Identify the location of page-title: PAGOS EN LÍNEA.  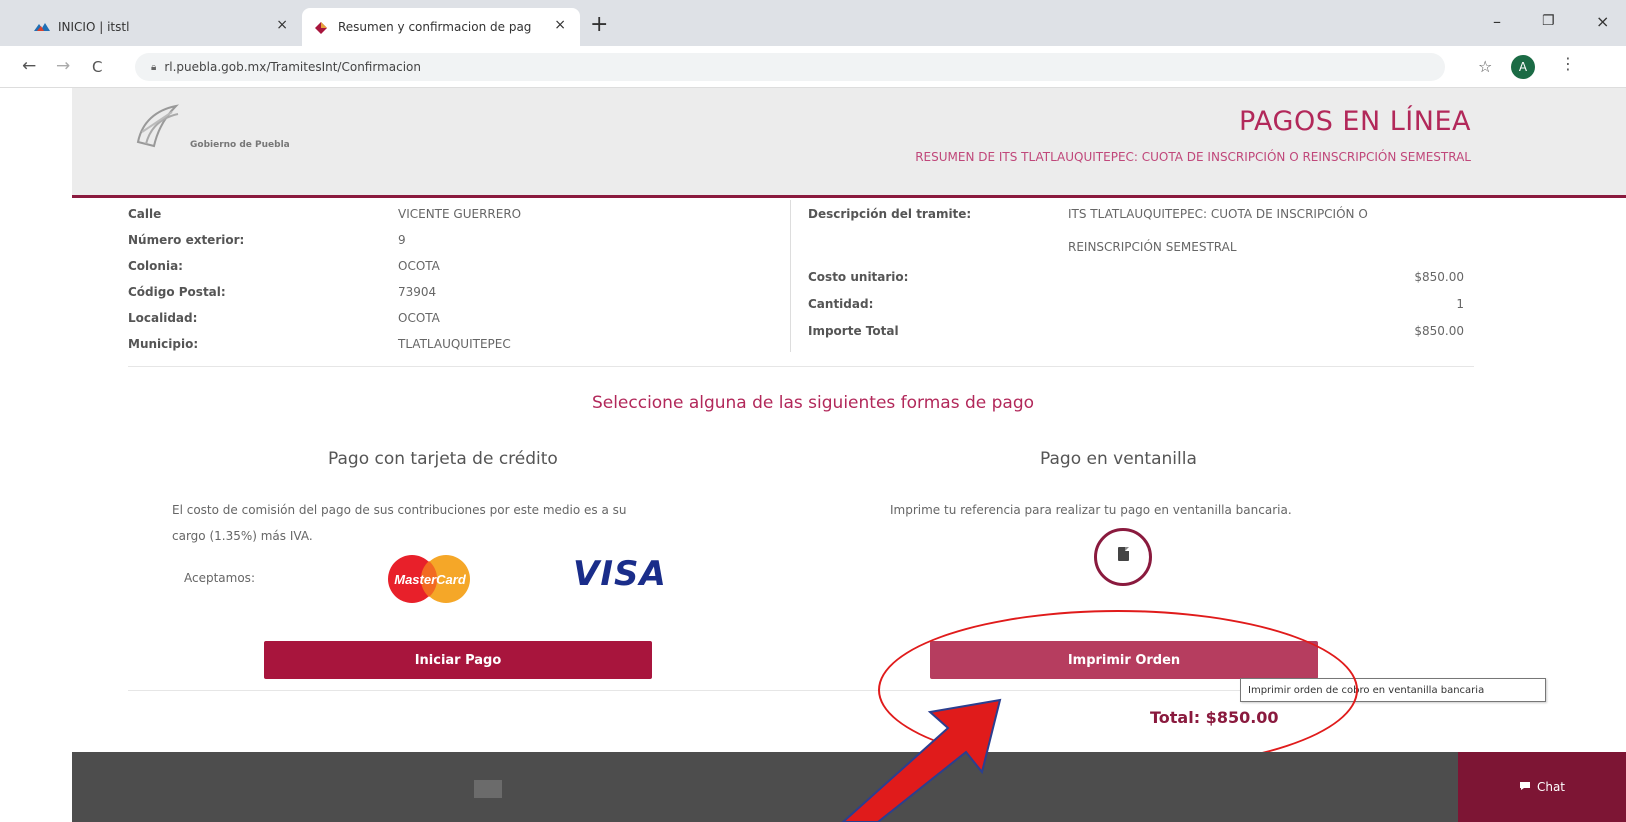
(1354, 121).